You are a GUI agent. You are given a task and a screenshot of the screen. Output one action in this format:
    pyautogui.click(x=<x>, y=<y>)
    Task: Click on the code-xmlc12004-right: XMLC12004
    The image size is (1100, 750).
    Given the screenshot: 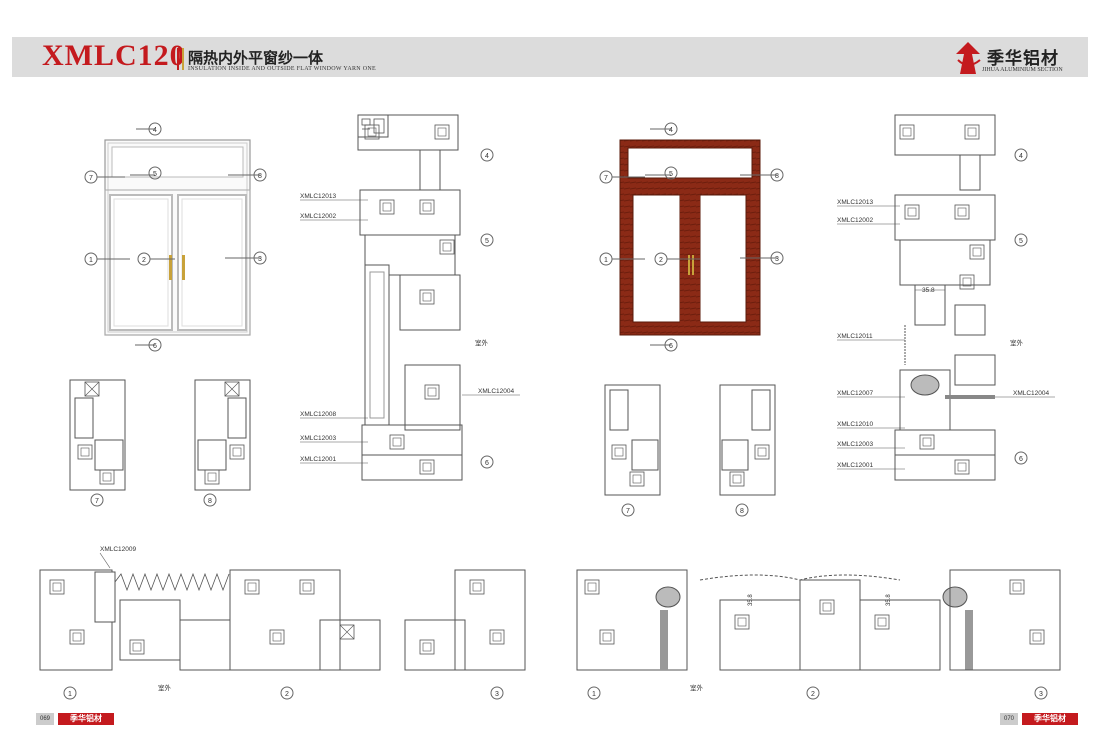 What is the action you would take?
    pyautogui.click(x=1031, y=393)
    